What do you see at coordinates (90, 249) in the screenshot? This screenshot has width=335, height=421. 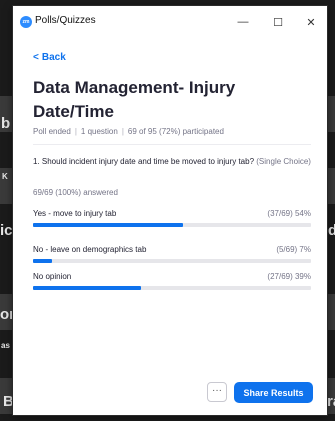 I see `option-label: No - leave on demographics tab` at bounding box center [90, 249].